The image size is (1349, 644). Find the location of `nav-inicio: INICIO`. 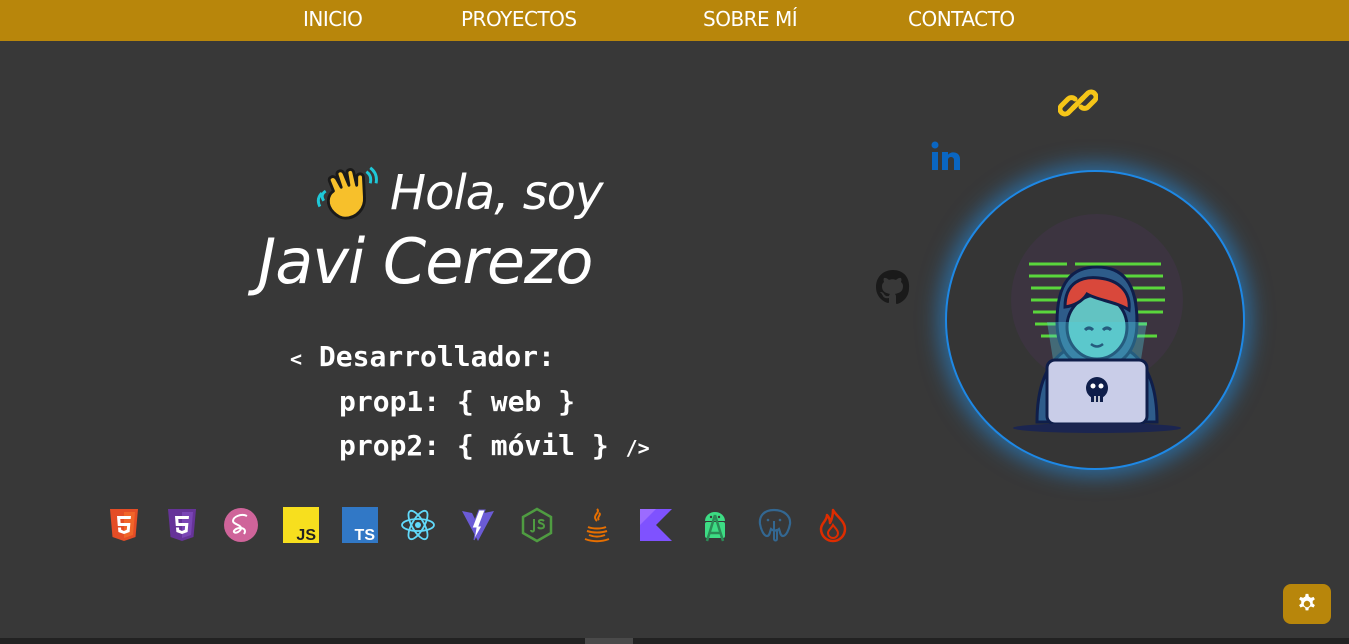

nav-inicio: INICIO is located at coordinates (333, 19).